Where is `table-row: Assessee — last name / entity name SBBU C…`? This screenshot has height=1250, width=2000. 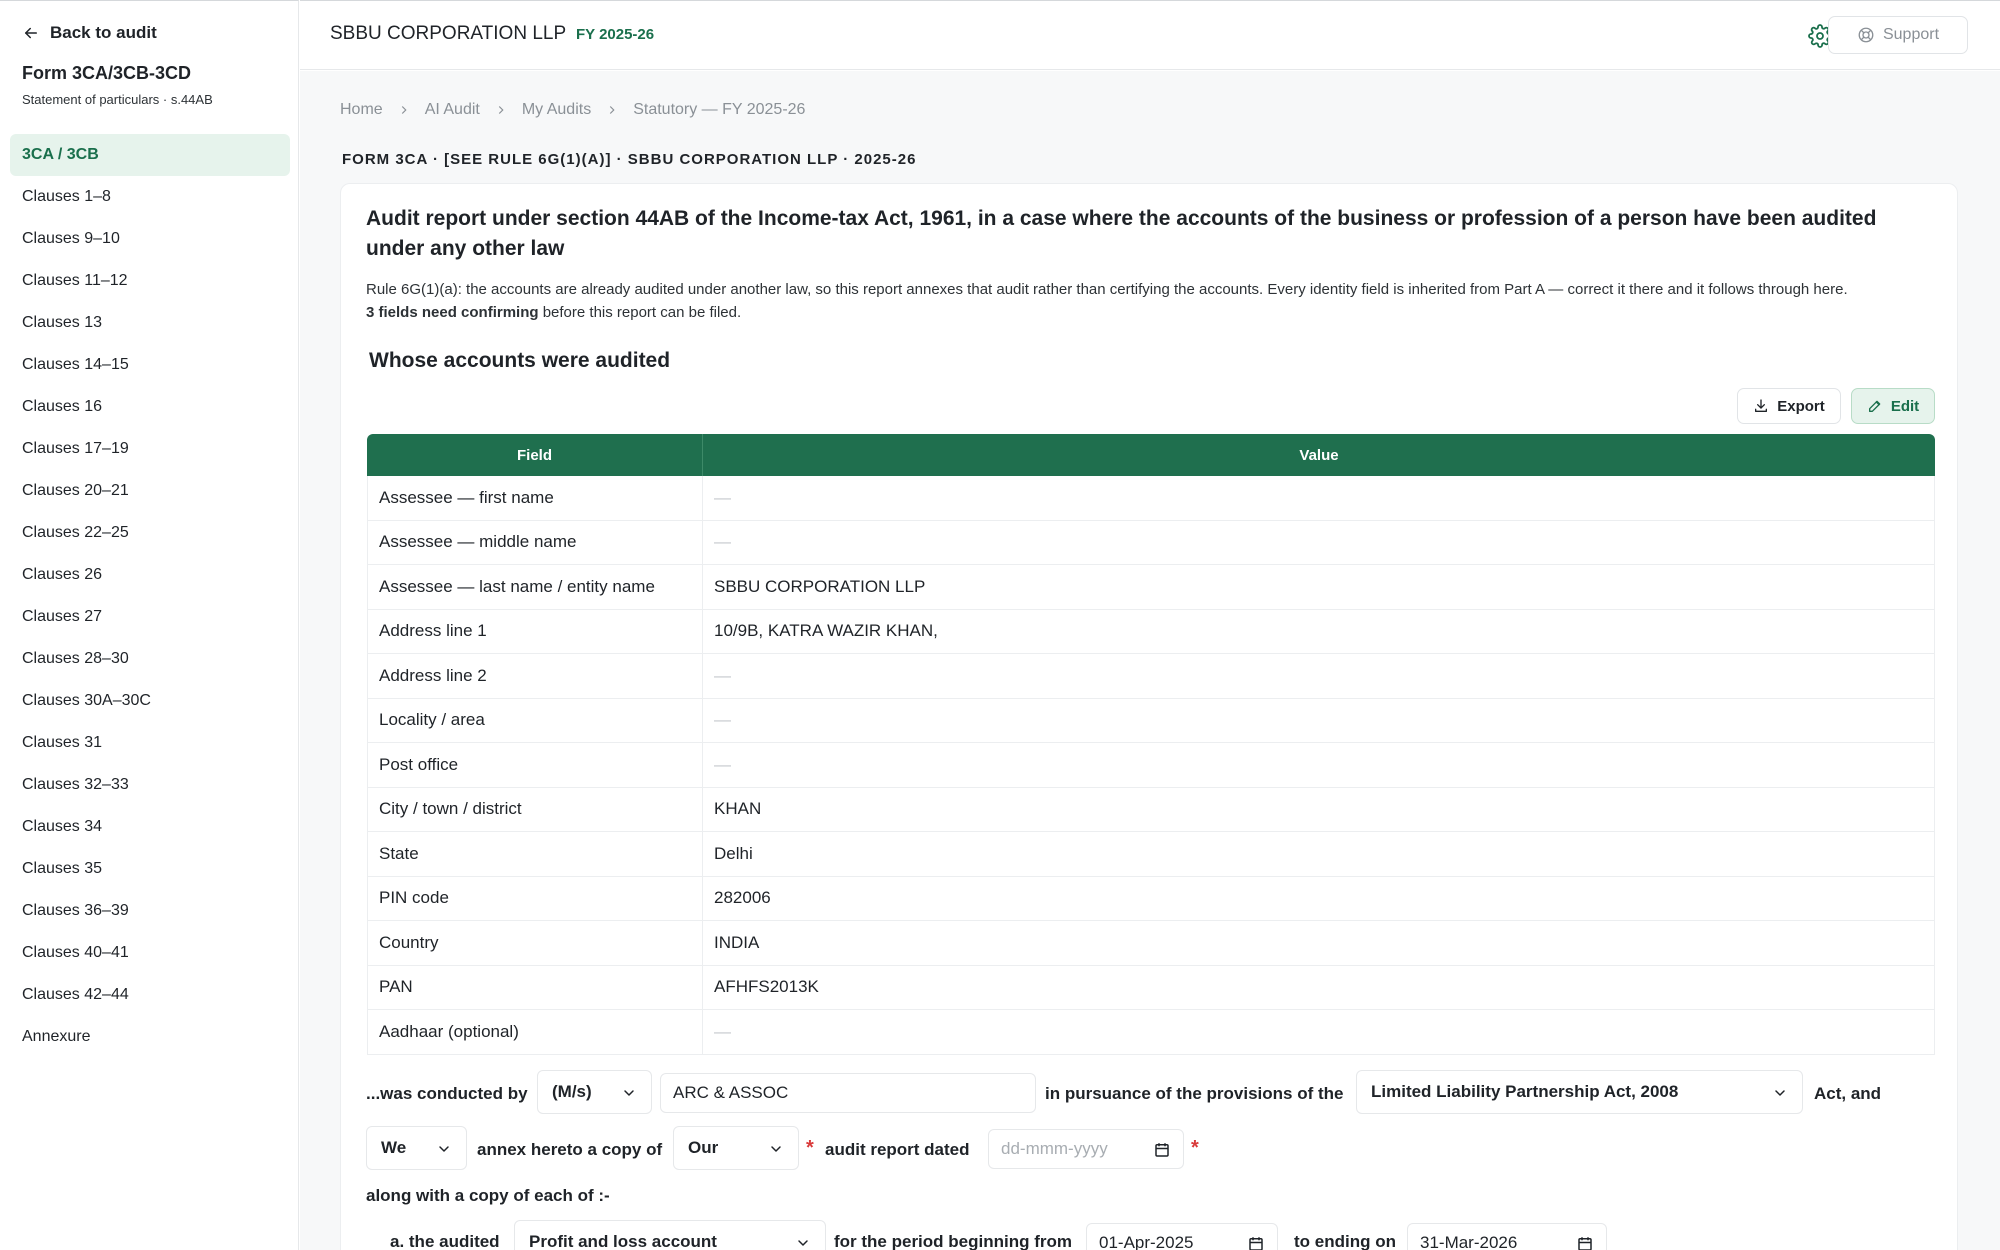
table-row: Assessee — last name / entity name SBBU C… is located at coordinates (1151, 587).